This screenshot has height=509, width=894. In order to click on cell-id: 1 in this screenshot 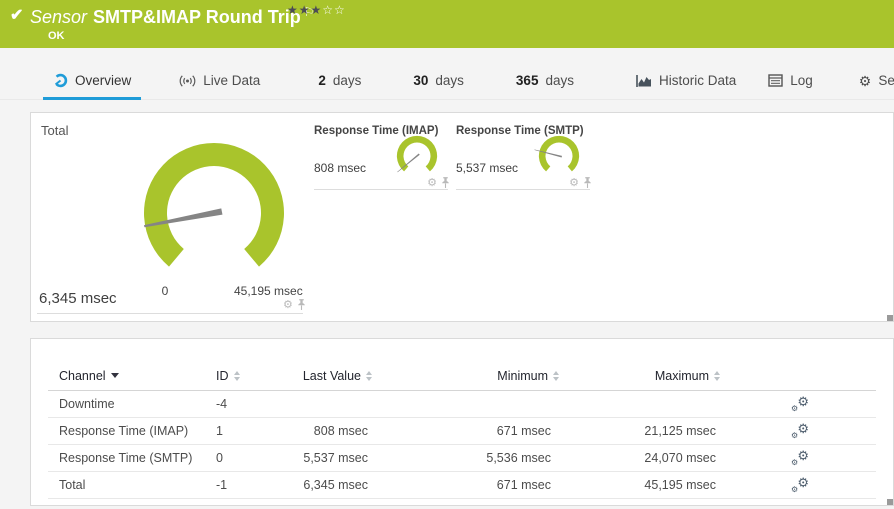, I will do `click(219, 431)`.